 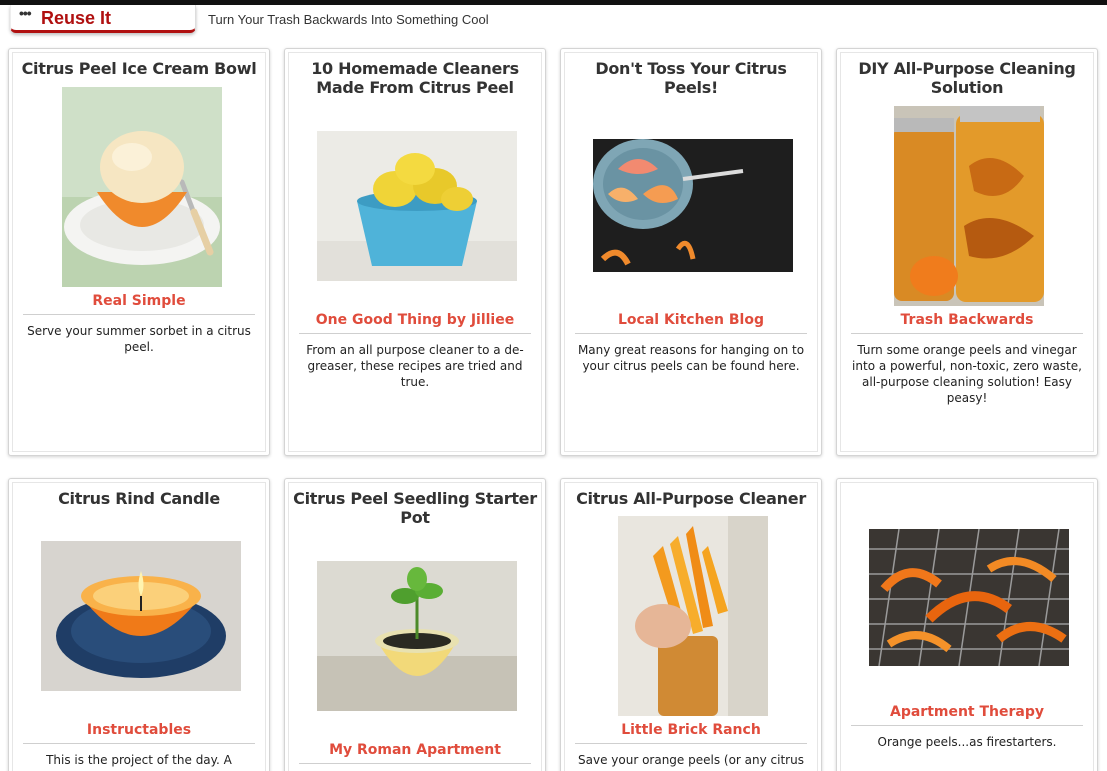 What do you see at coordinates (691, 730) in the screenshot?
I see `card-source-link: Little Brick Ranch` at bounding box center [691, 730].